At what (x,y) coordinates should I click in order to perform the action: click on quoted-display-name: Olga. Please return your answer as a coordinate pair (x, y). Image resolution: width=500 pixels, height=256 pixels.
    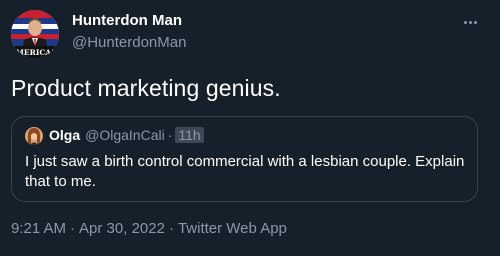
    Looking at the image, I should click on (64, 135).